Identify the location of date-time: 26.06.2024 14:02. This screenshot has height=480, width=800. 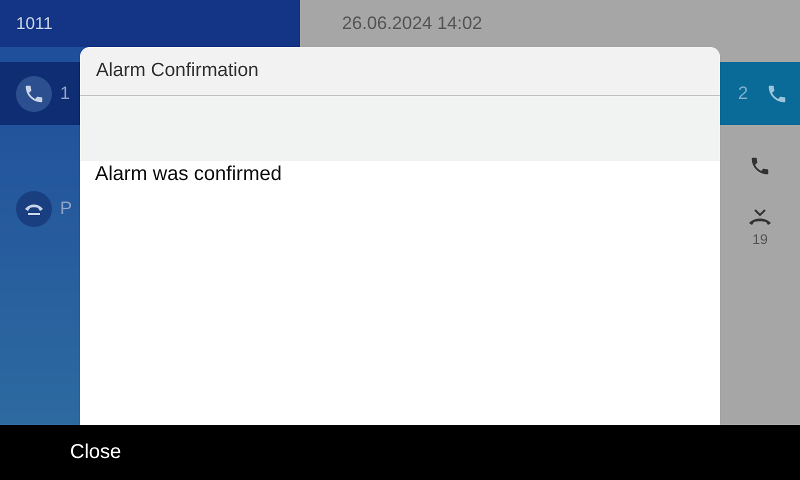
(412, 23).